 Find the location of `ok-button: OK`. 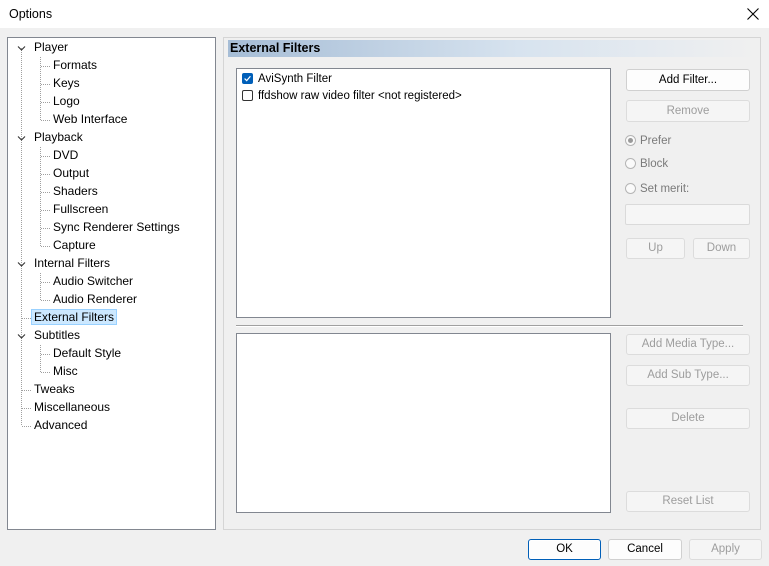

ok-button: OK is located at coordinates (564, 549).